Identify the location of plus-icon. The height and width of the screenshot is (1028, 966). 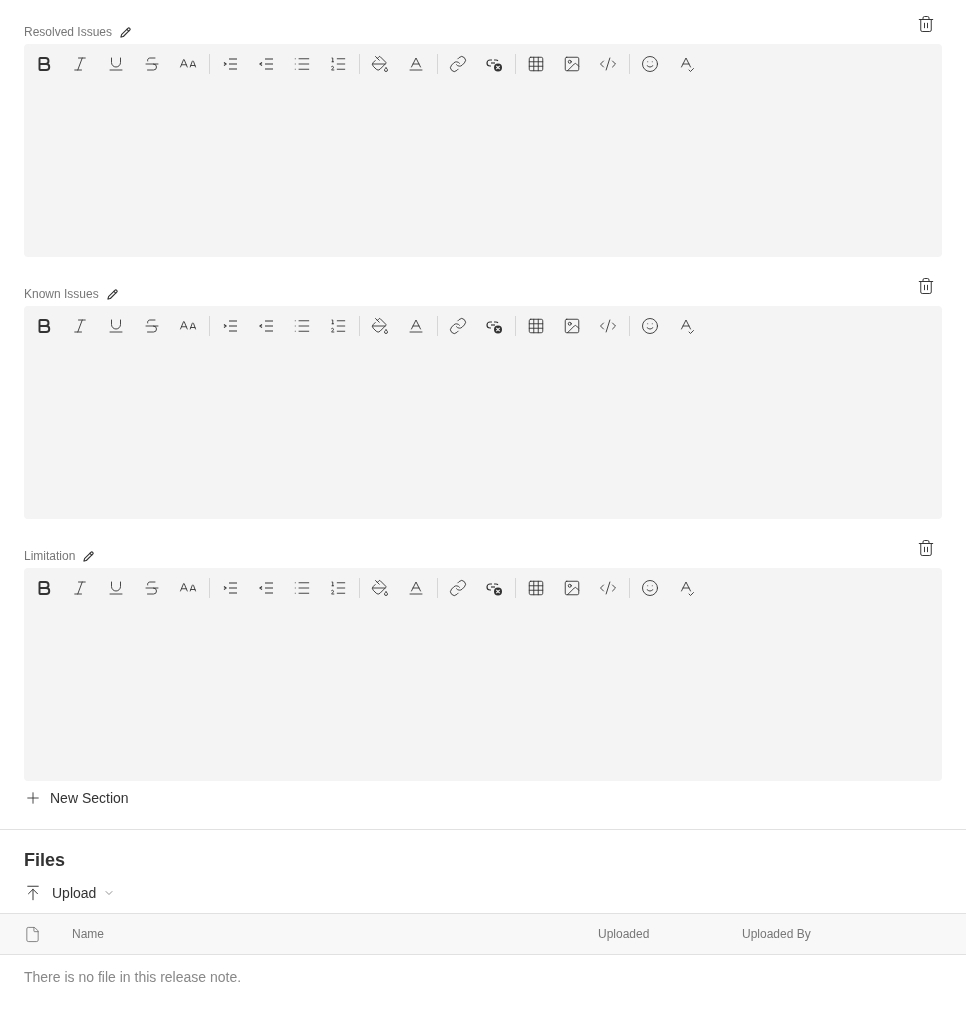
(33, 798).